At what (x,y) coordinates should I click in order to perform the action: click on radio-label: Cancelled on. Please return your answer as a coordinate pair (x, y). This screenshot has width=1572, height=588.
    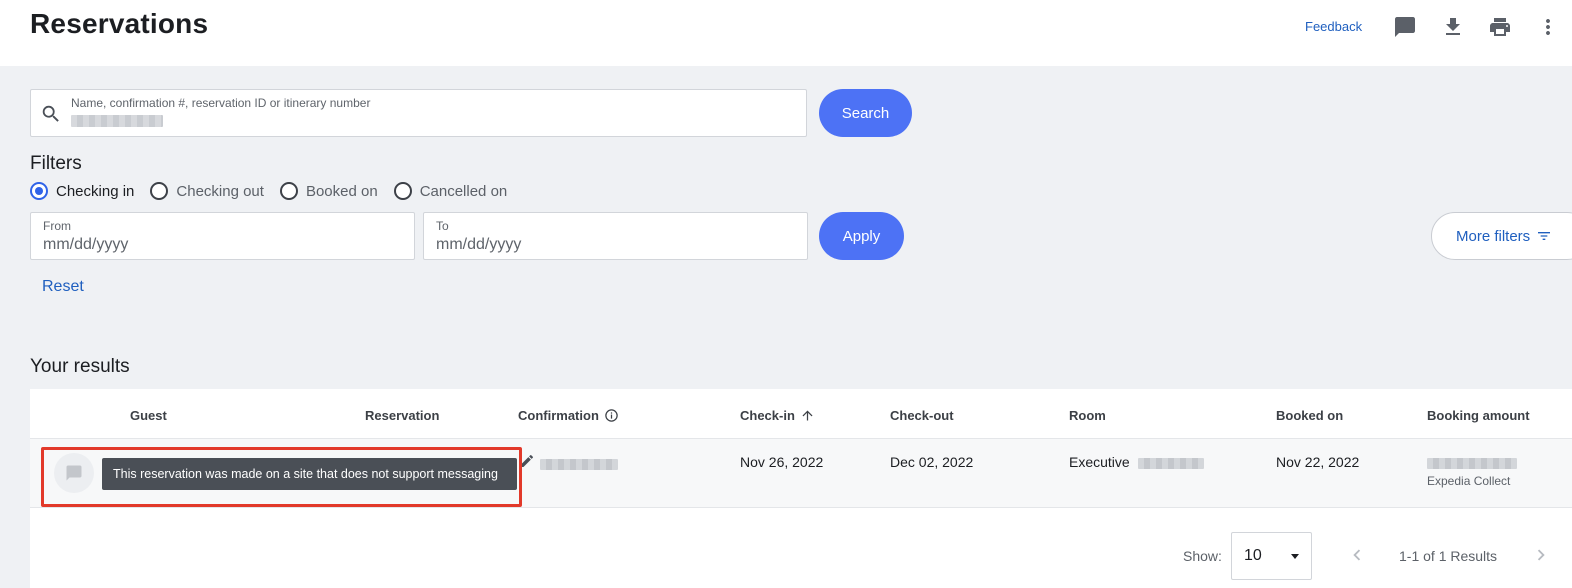
    Looking at the image, I should click on (463, 191).